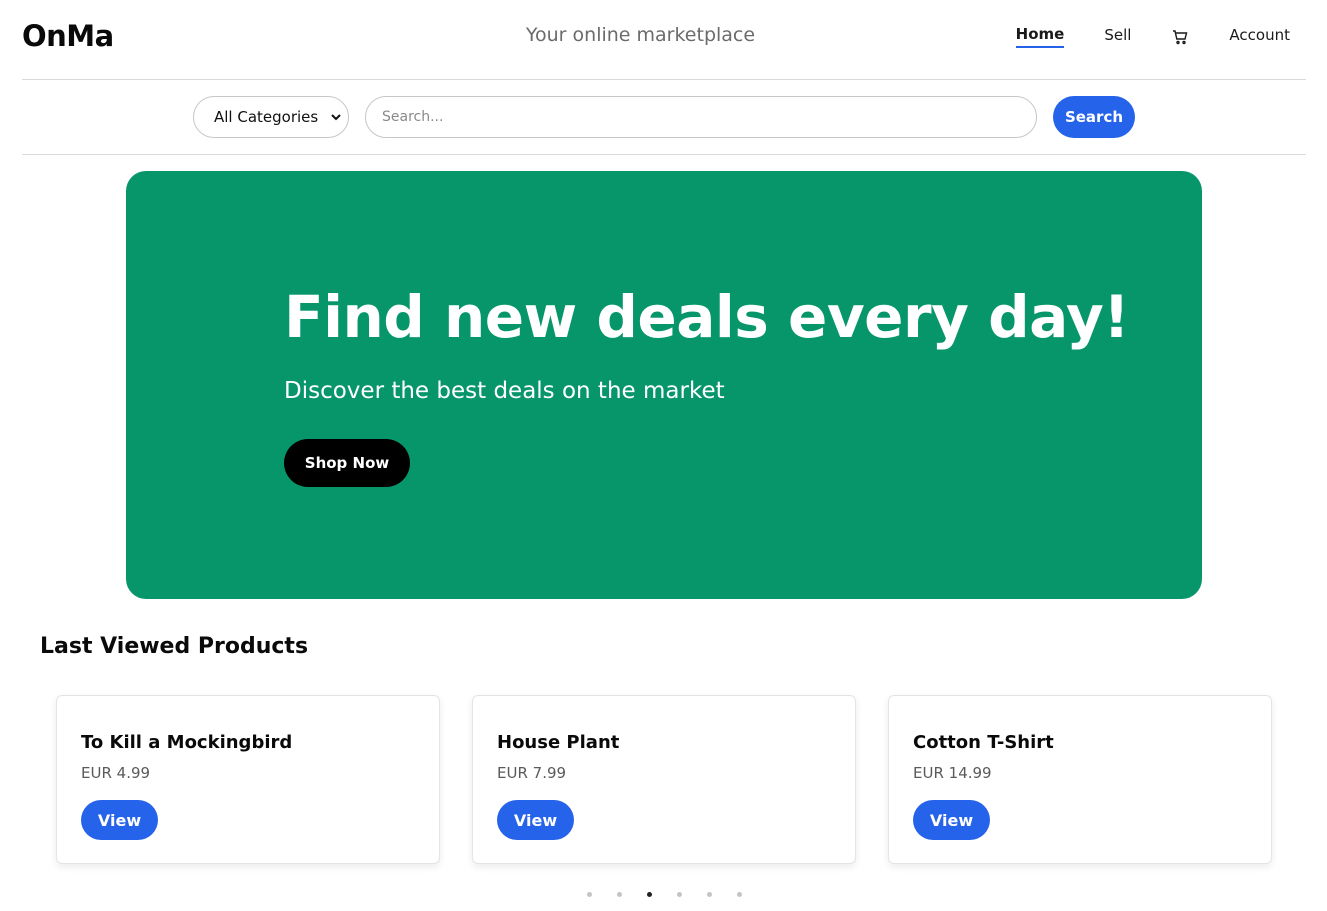 This screenshot has height=911, width=1327. Describe the element at coordinates (248, 779) in the screenshot. I see `product-card: To Kill a Mockingbird EUR 4.99 View` at that location.